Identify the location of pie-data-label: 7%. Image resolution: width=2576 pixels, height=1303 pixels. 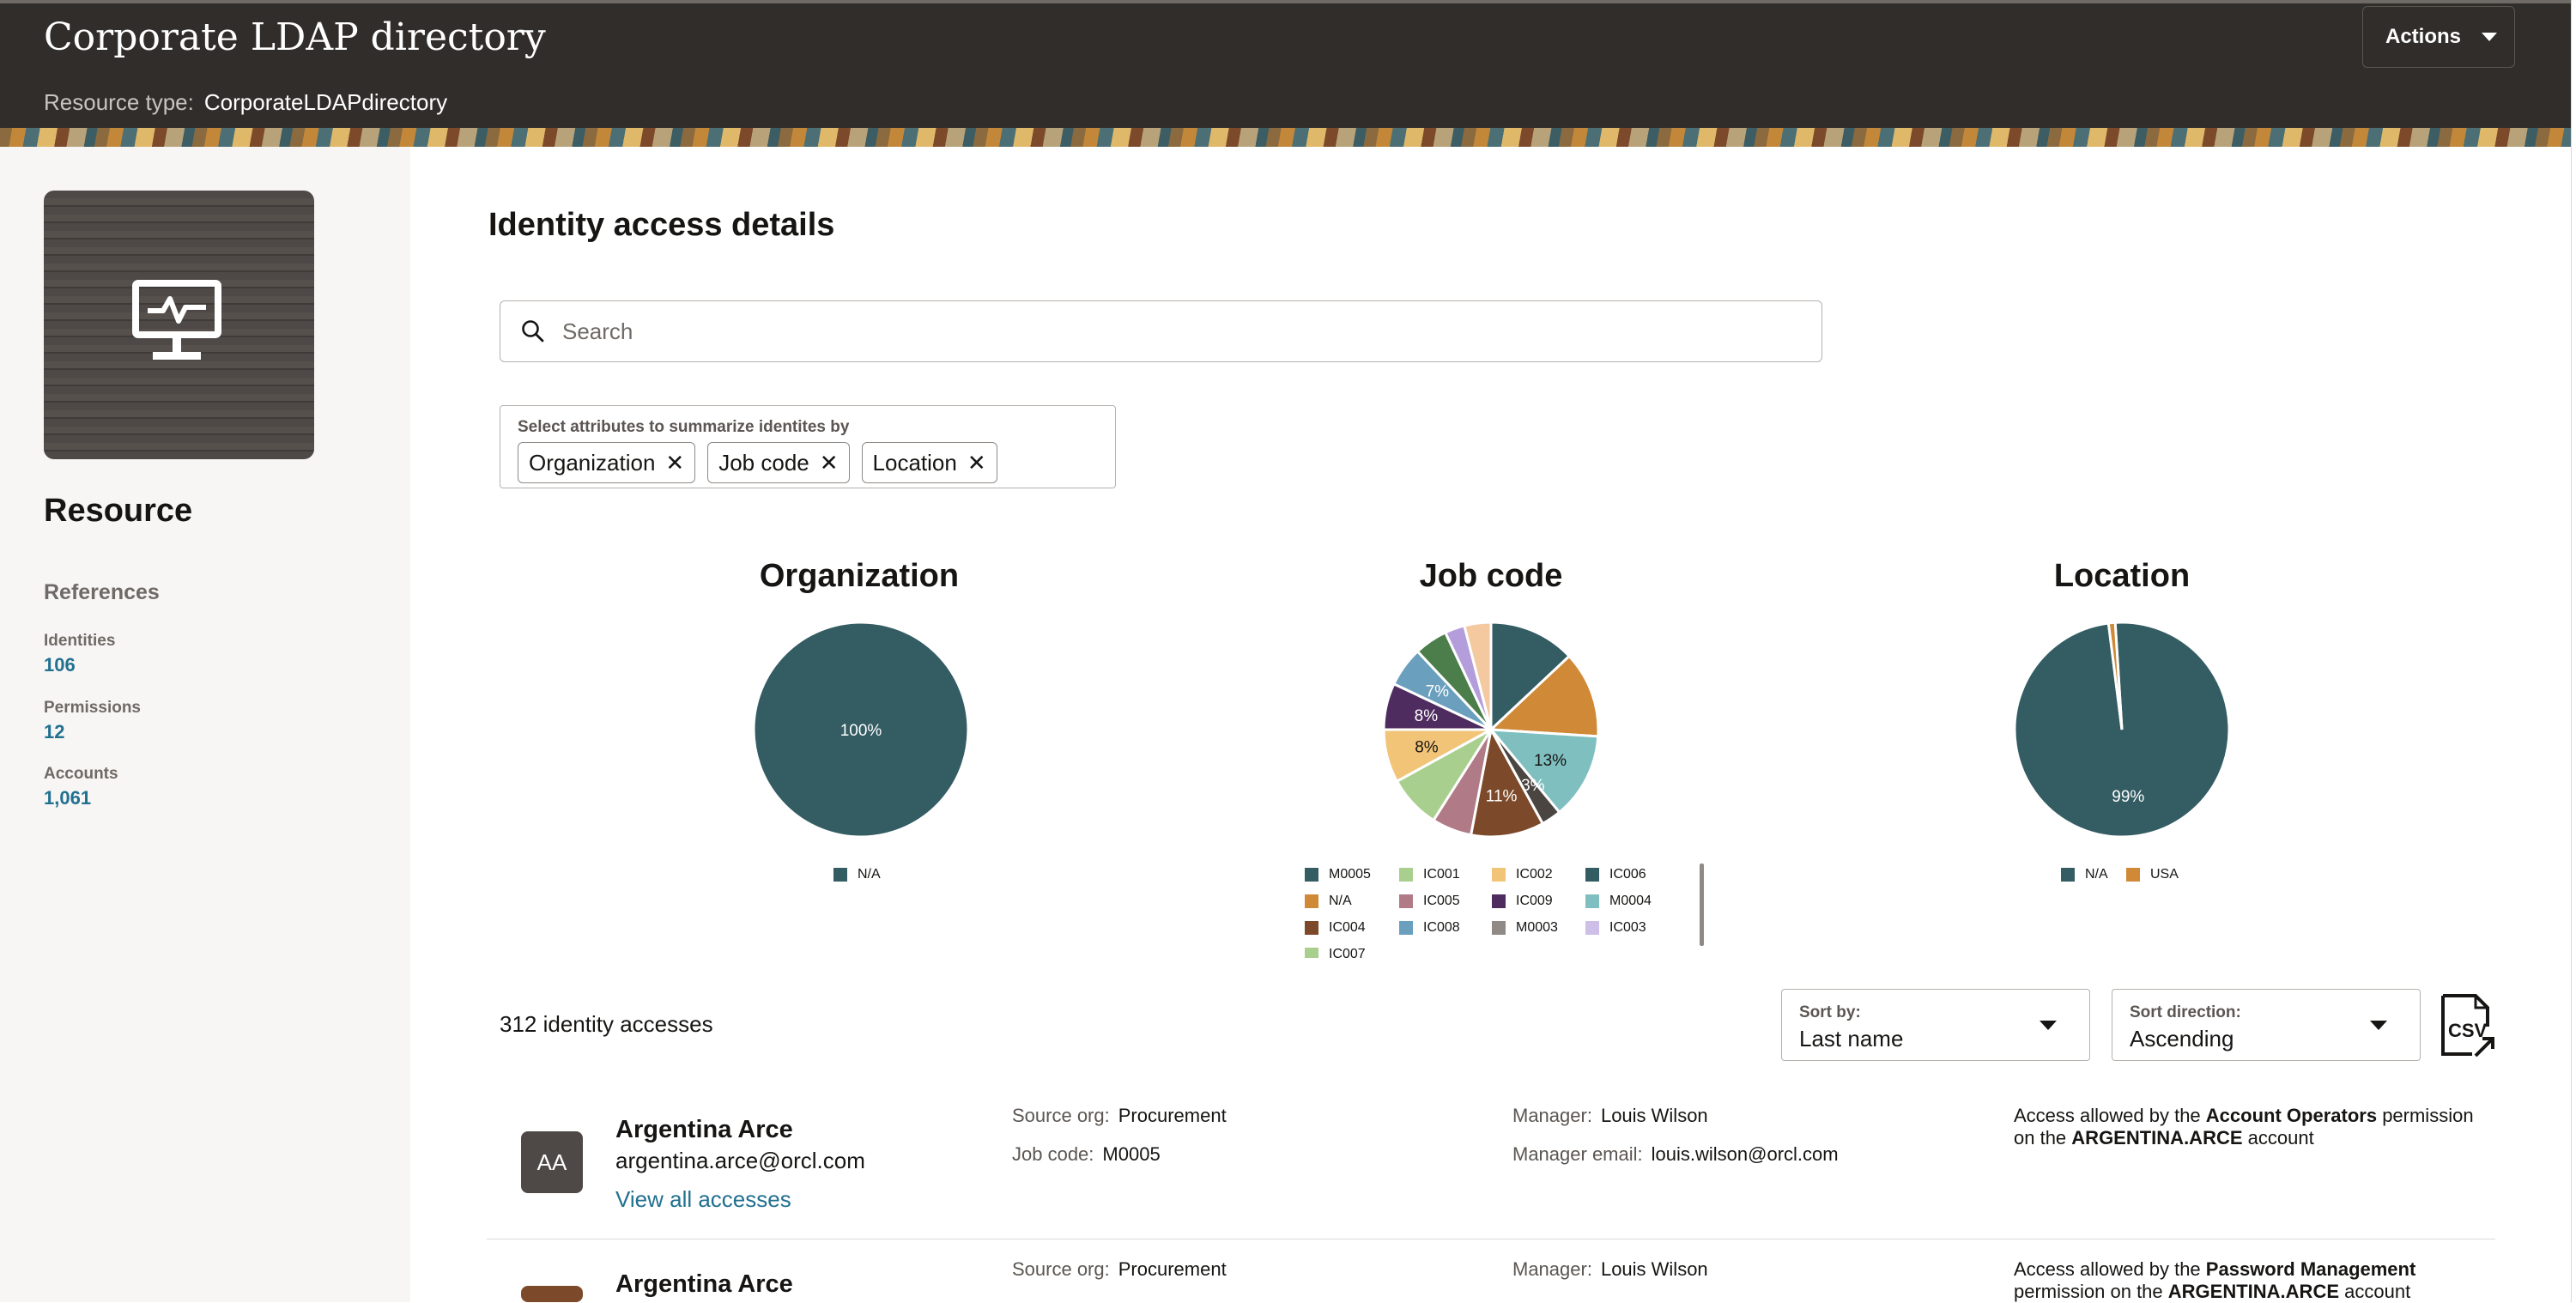
(1438, 691).